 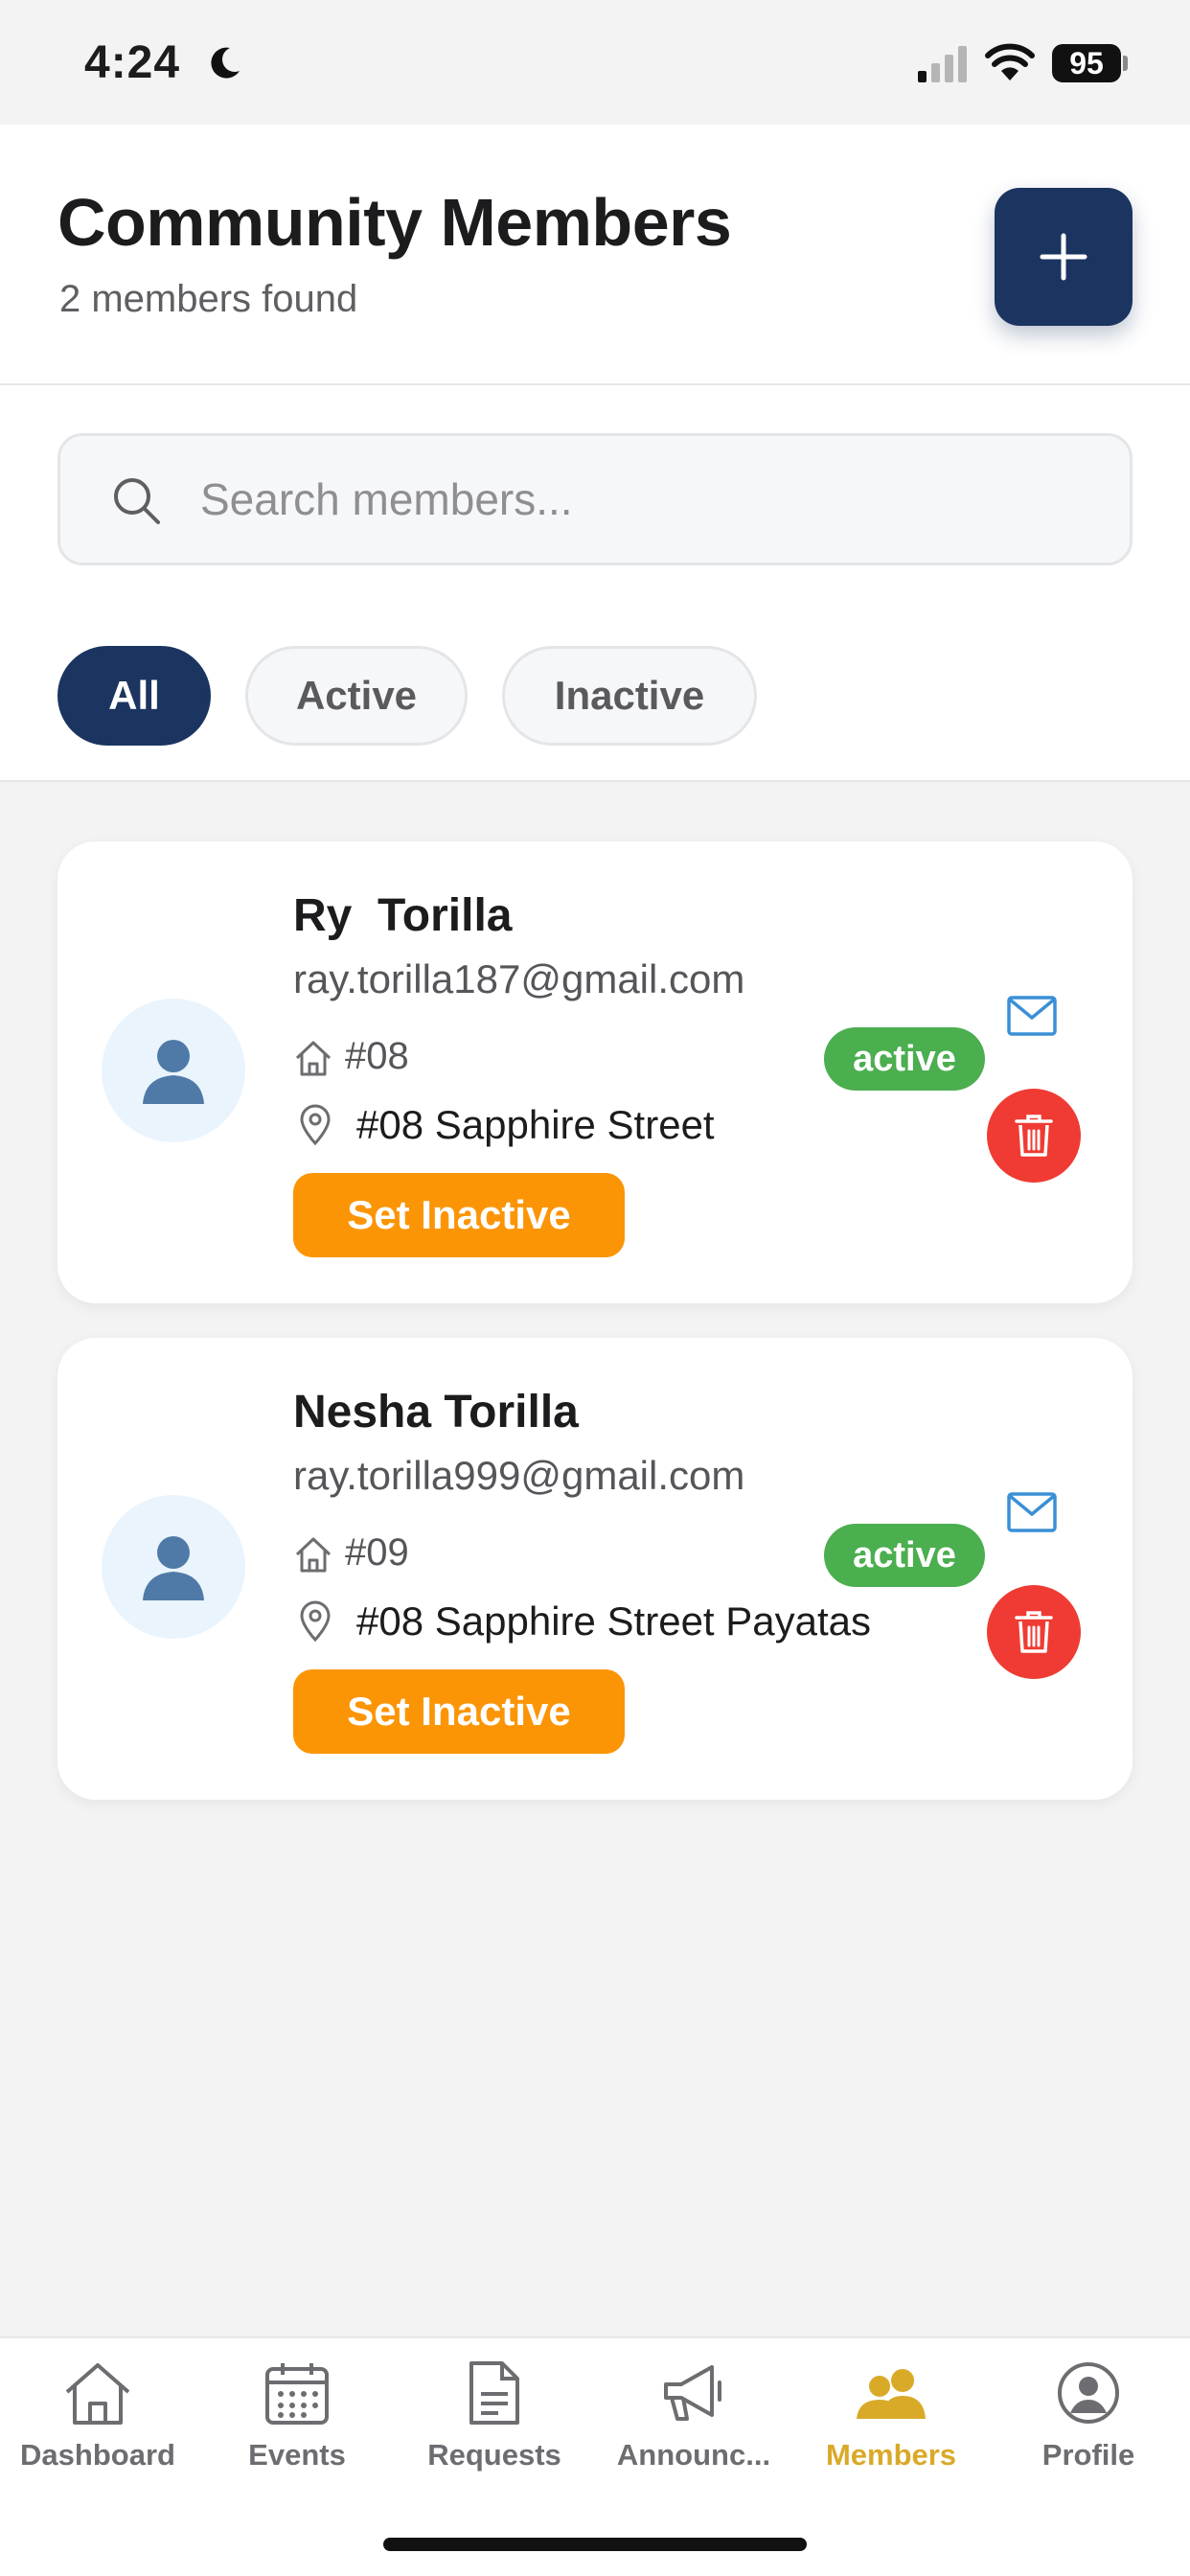 What do you see at coordinates (1089, 2431) in the screenshot?
I see `tab-profile: Profile` at bounding box center [1089, 2431].